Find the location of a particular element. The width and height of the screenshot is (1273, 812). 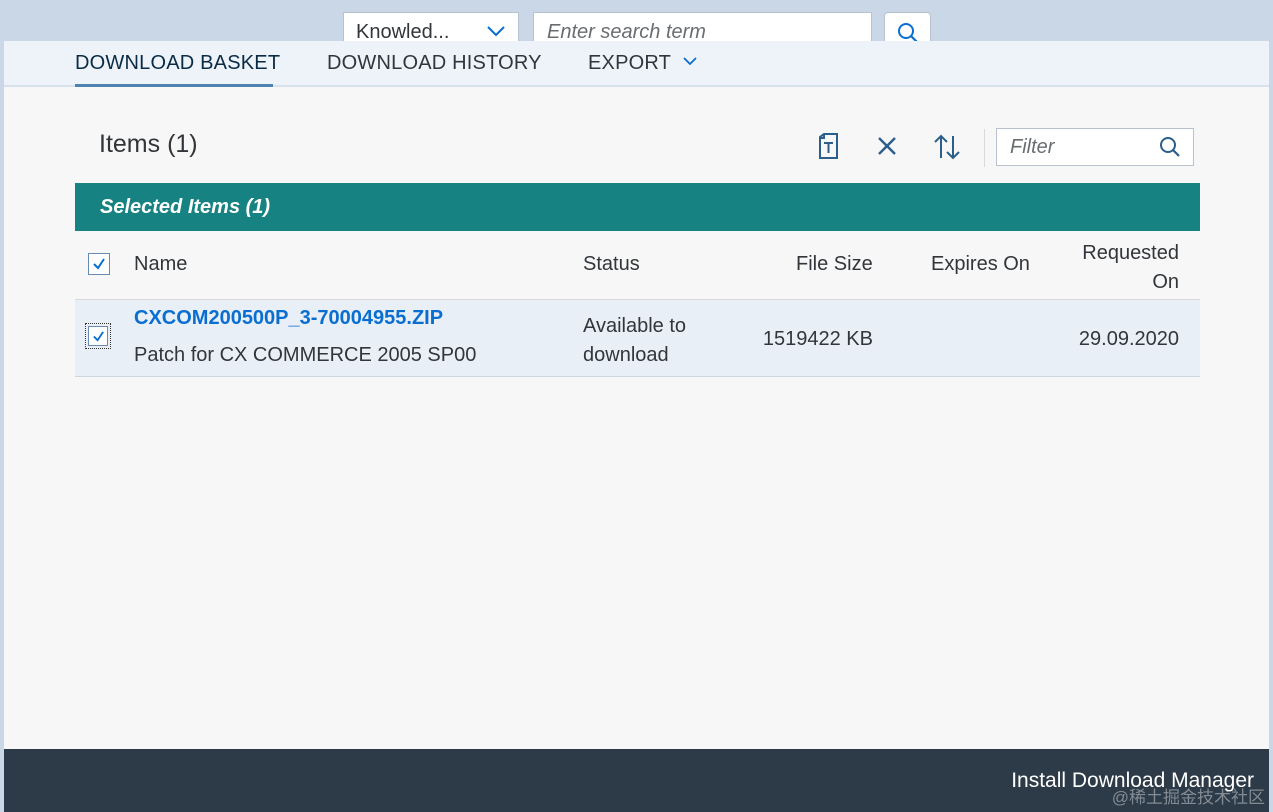

status-line2: download is located at coordinates (626, 355).